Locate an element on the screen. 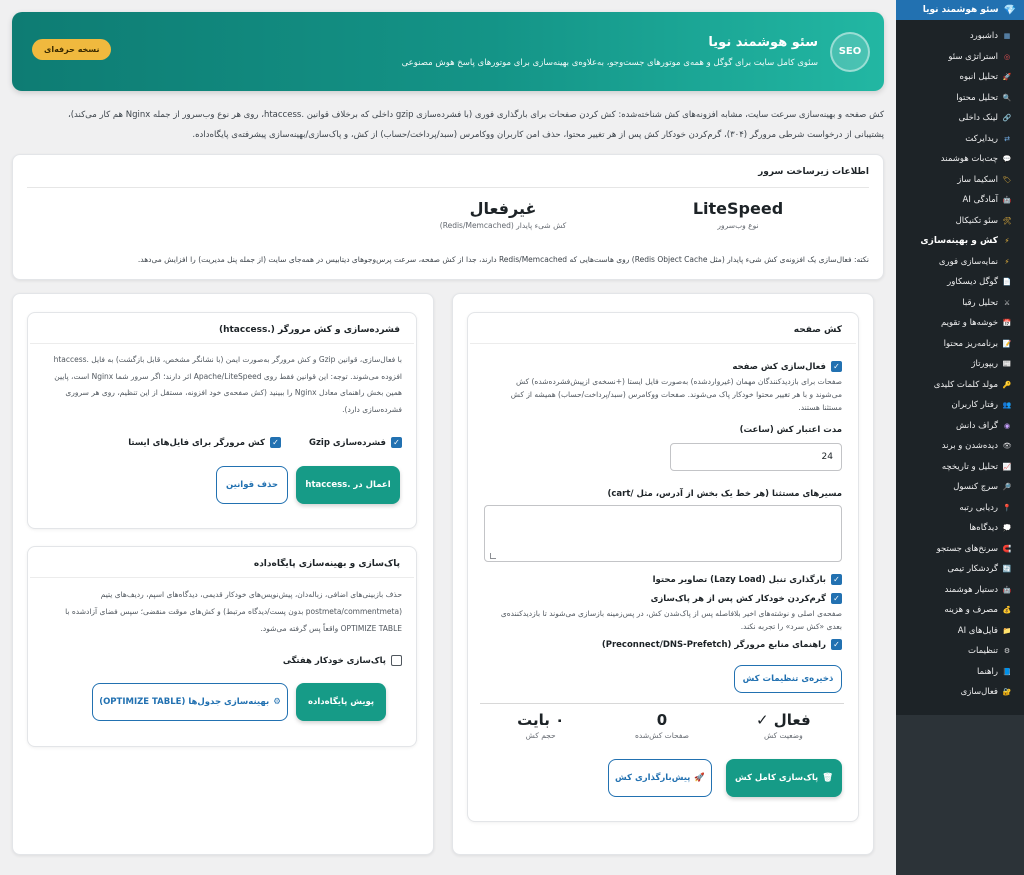 The image size is (1024, 875). enable-cache-option: ✓ فعال‌سازی کش صفحه is located at coordinates (787, 366).